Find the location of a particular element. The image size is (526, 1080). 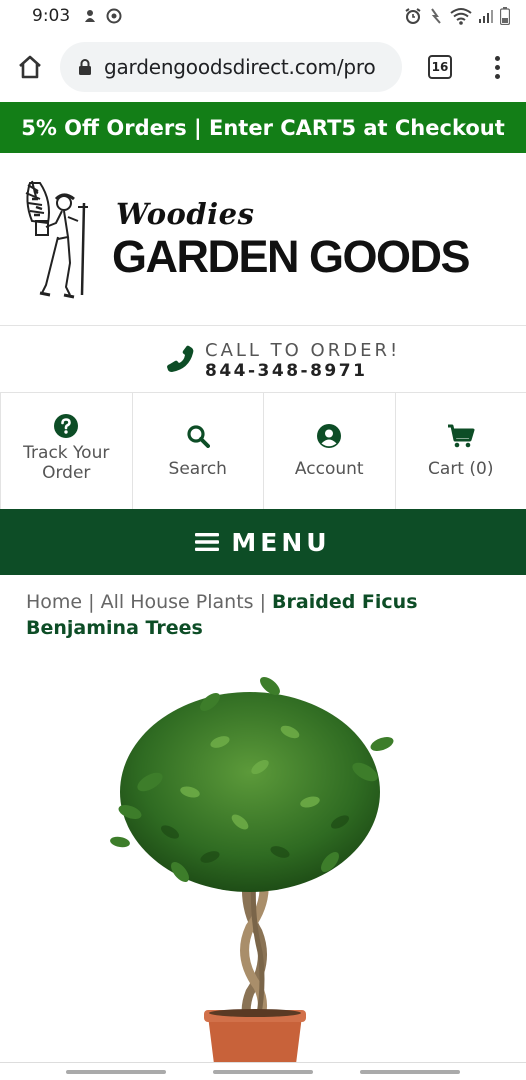

system-navigation-bar is located at coordinates (263, 1071).